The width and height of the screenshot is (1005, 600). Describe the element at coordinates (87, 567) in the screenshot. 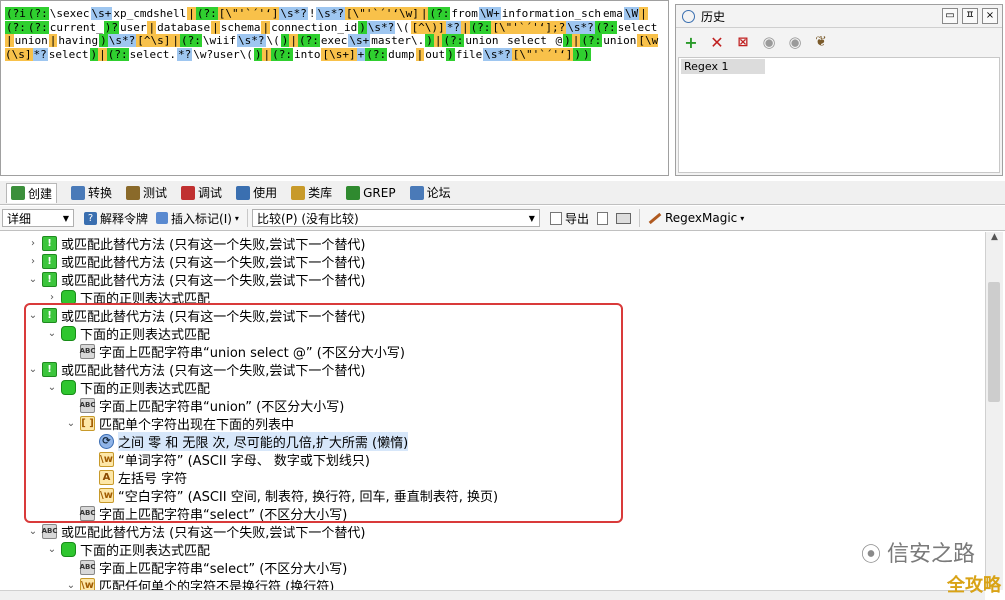

I see `literal-icon: ABC` at that location.